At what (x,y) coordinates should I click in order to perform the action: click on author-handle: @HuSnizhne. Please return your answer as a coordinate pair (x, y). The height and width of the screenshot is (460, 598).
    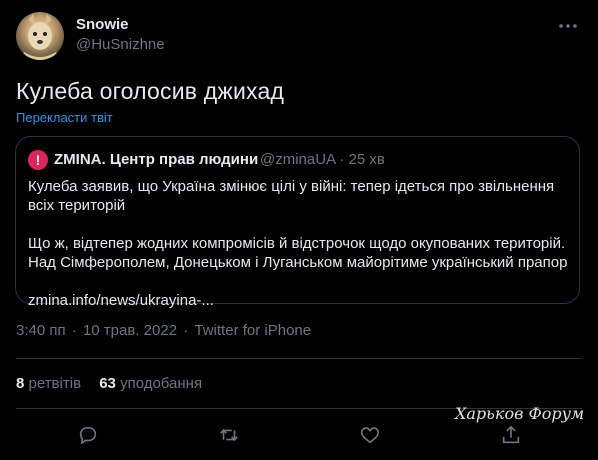
    Looking at the image, I should click on (120, 44).